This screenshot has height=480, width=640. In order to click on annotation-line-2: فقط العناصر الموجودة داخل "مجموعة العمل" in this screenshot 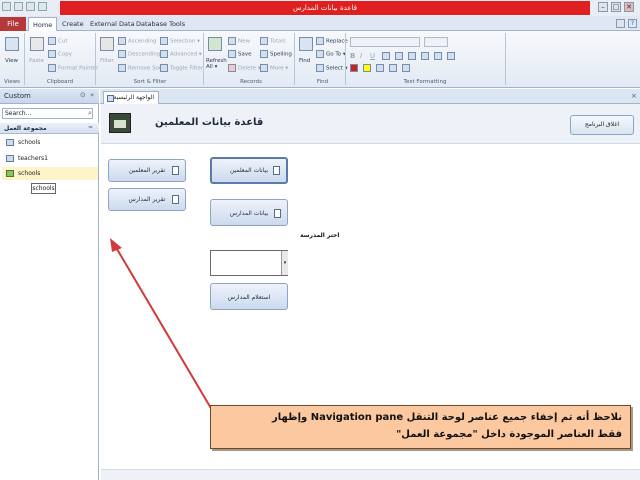, I will do `click(509, 434)`.